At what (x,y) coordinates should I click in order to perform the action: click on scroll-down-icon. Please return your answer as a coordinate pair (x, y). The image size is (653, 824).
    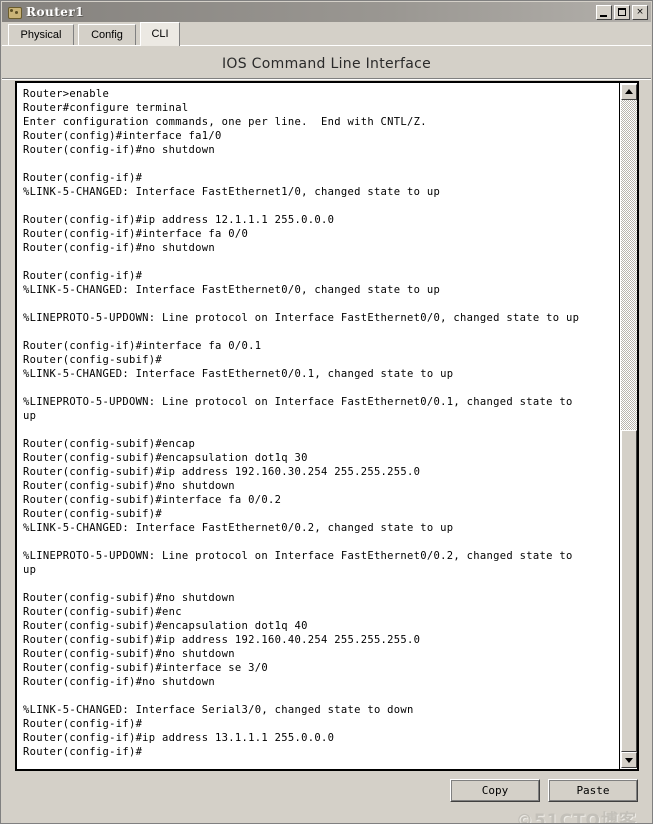
    Looking at the image, I should click on (629, 760).